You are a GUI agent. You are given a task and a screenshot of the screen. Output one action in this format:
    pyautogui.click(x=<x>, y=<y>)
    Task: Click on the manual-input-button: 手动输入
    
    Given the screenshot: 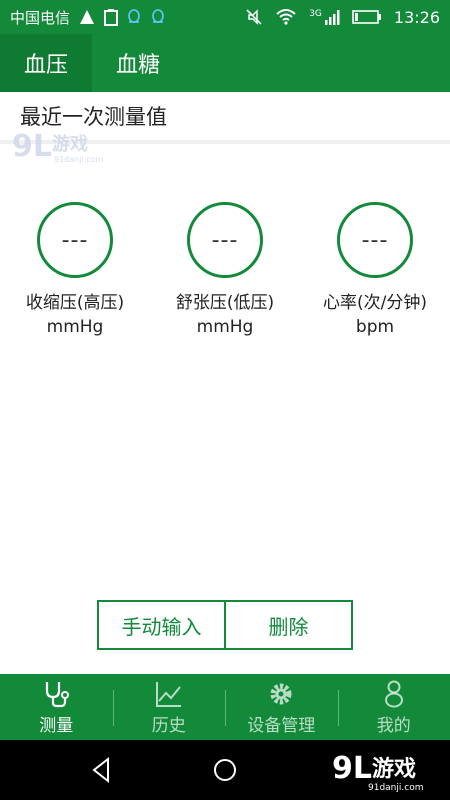 What is the action you would take?
    pyautogui.click(x=161, y=625)
    